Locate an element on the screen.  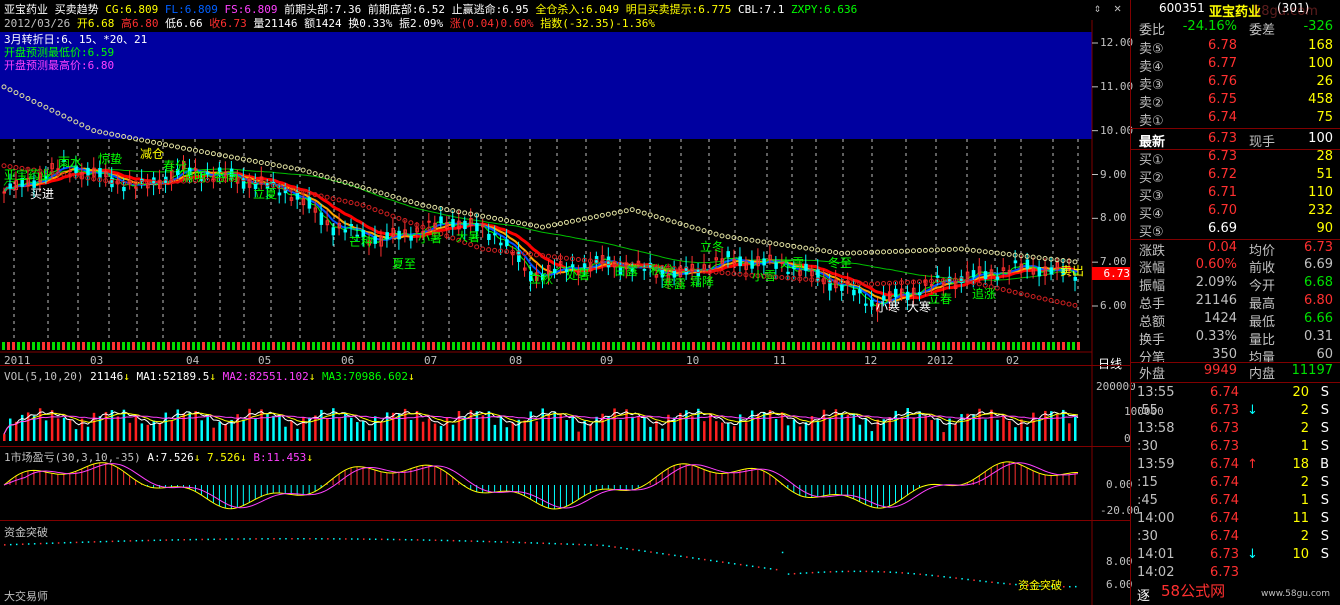
ask-row-label: 卖② is located at coordinates (1151, 103).